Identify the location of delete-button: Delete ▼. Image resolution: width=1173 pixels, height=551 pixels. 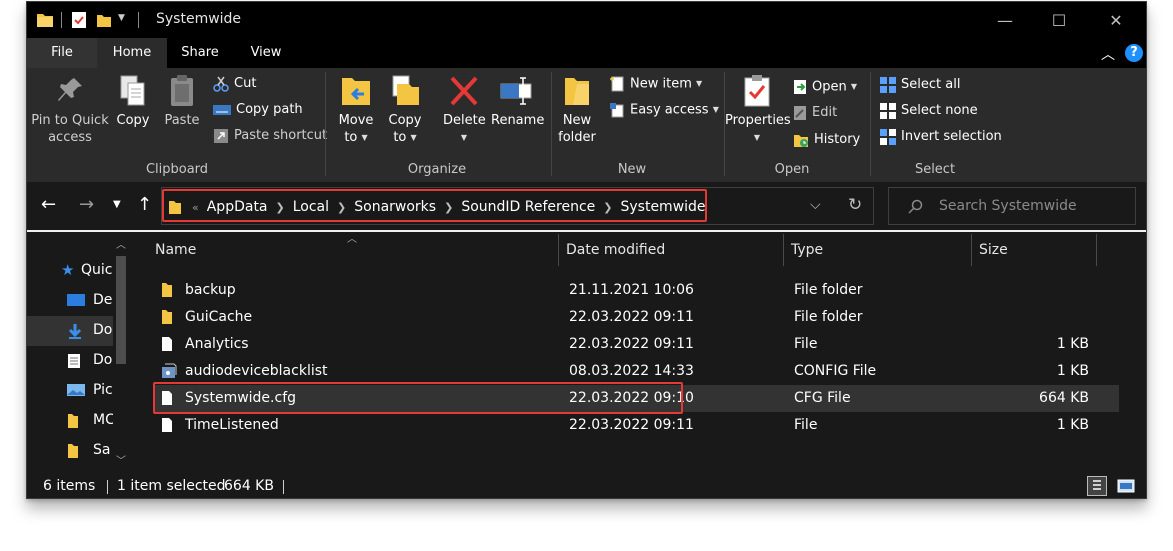
(464, 110).